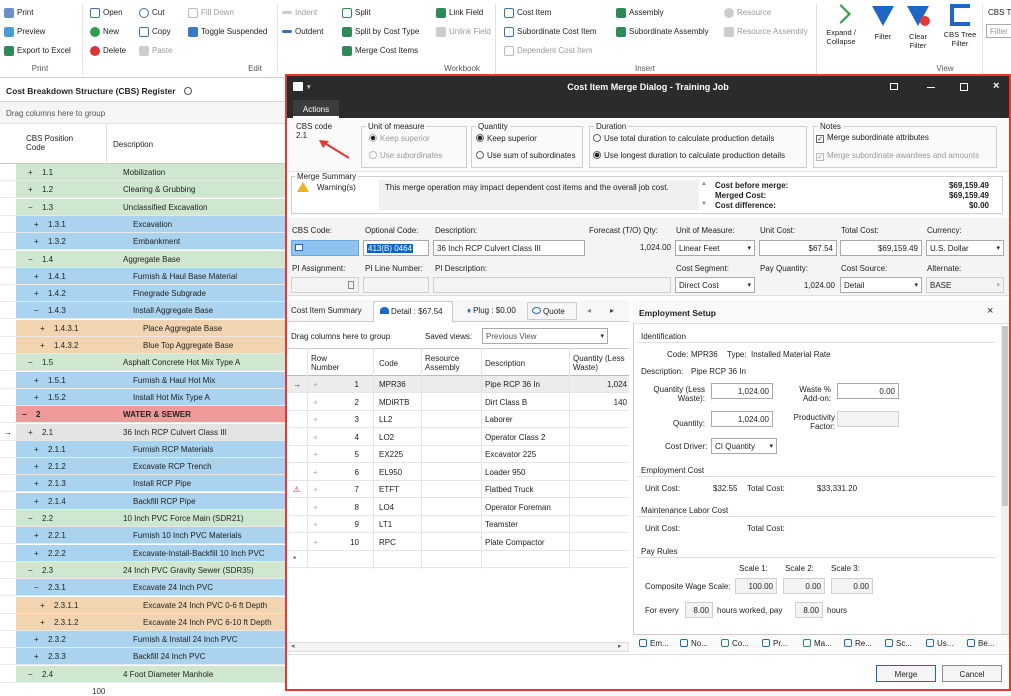 The width and height of the screenshot is (1011, 696). Describe the element at coordinates (325, 285) in the screenshot. I see `pi-assignment-field` at that location.